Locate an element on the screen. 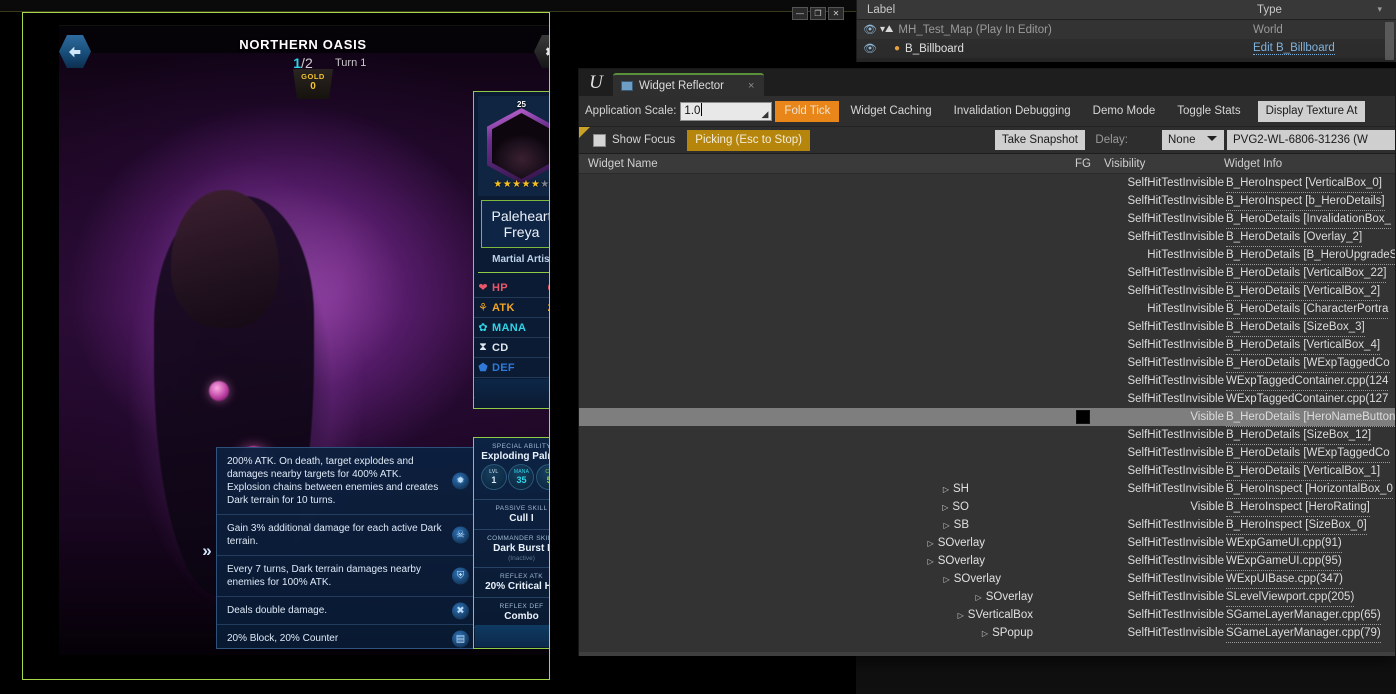 This screenshot has height=694, width=1396. column-fg: FG is located at coordinates (1083, 164).